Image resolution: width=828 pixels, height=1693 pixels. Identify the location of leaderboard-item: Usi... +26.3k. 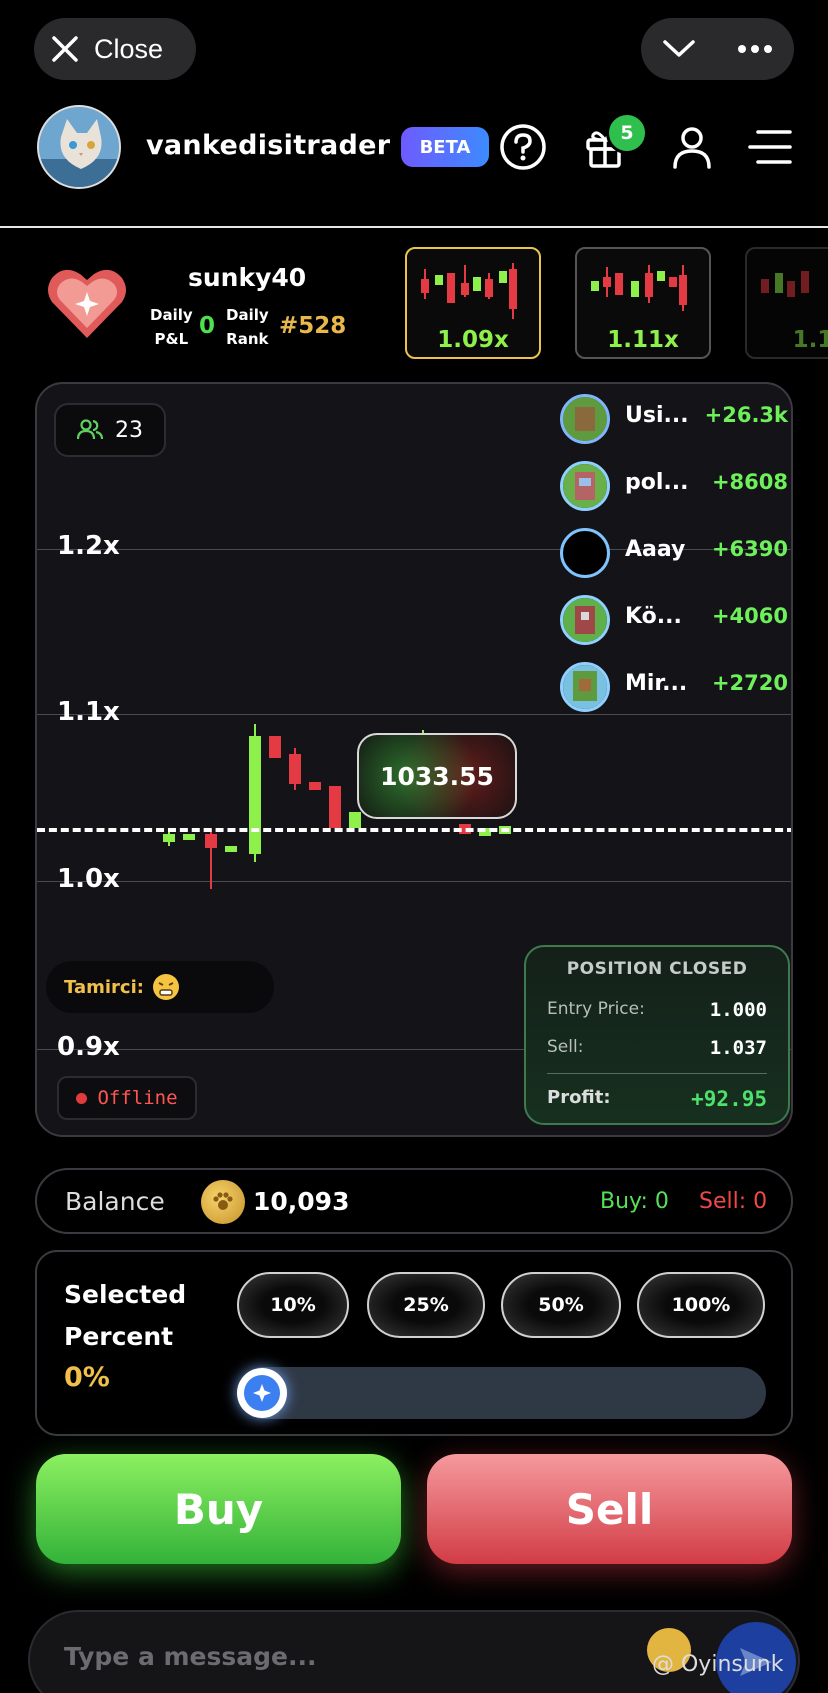
(674, 419).